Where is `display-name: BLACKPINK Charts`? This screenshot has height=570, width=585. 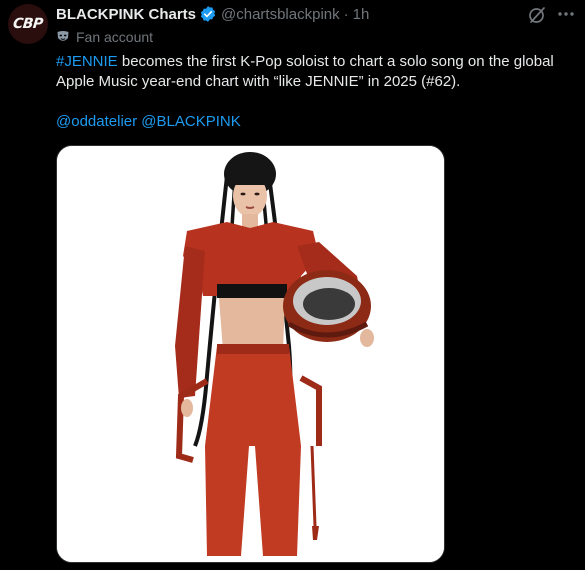 display-name: BLACKPINK Charts is located at coordinates (126, 14).